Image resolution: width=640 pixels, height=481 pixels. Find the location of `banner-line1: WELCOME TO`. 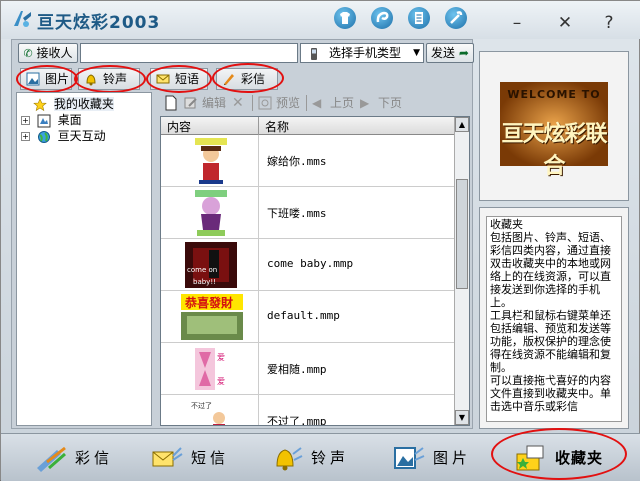

banner-line1: WELCOME TO is located at coordinates (554, 94).